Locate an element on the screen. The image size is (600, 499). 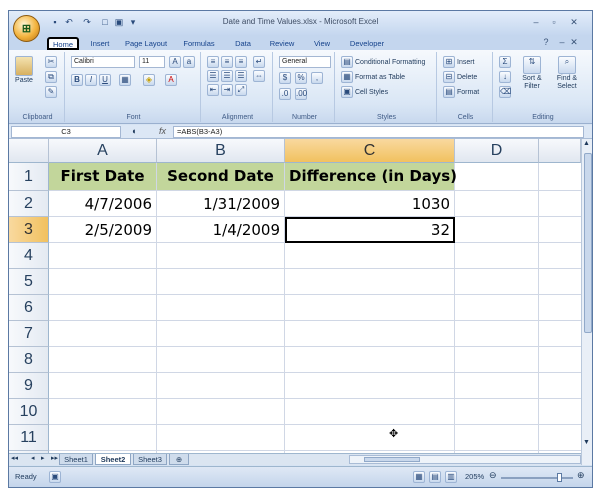
align-right-icon: ☰ is located at coordinates (241, 76).